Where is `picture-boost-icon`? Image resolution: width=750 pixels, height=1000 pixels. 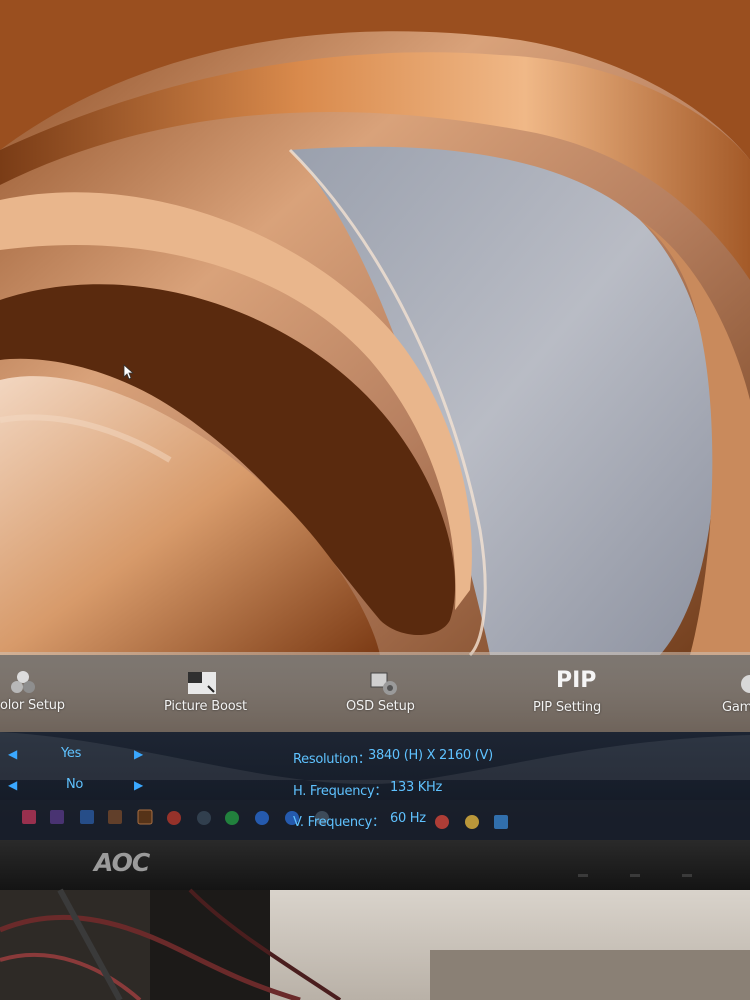
picture-boost-icon is located at coordinates (202, 683).